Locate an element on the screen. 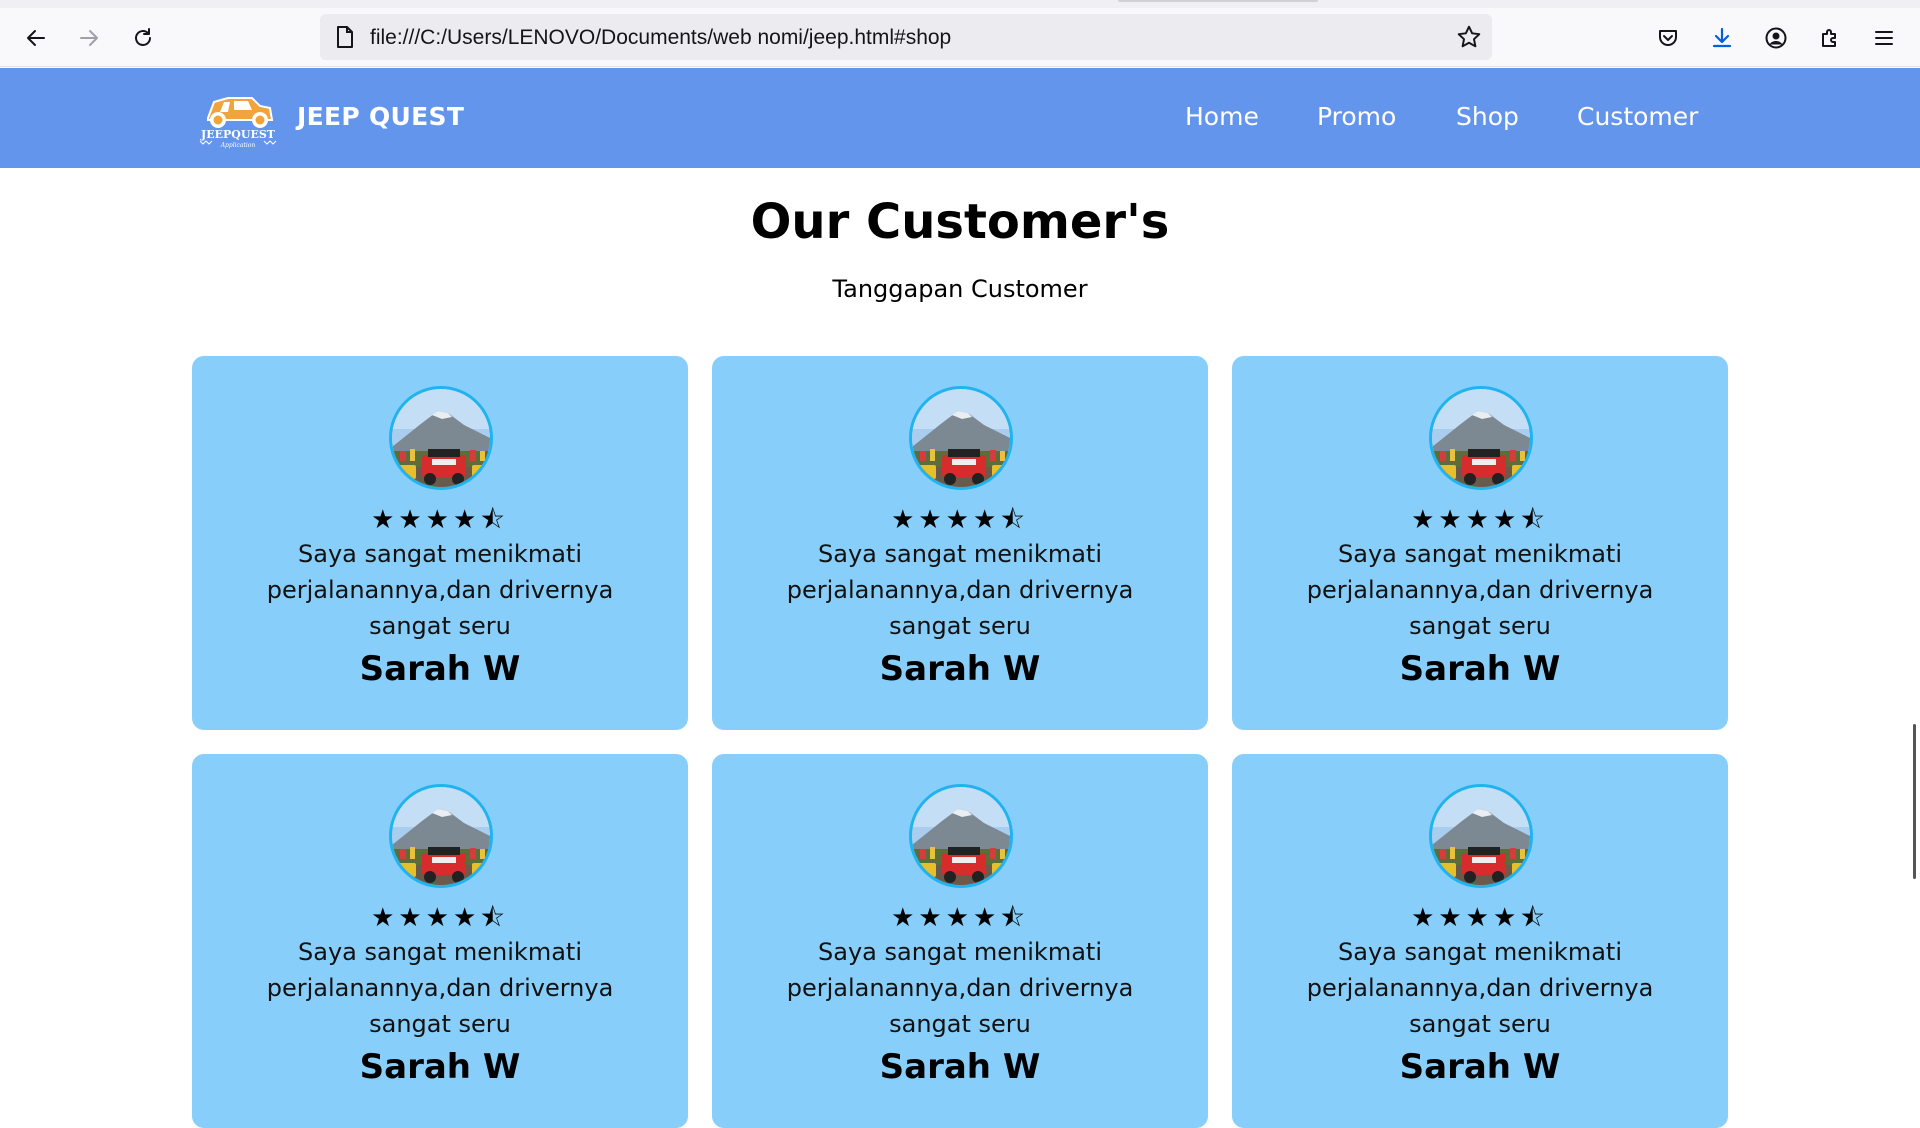 This screenshot has width=1920, height=1128. menu-icon is located at coordinates (1884, 38).